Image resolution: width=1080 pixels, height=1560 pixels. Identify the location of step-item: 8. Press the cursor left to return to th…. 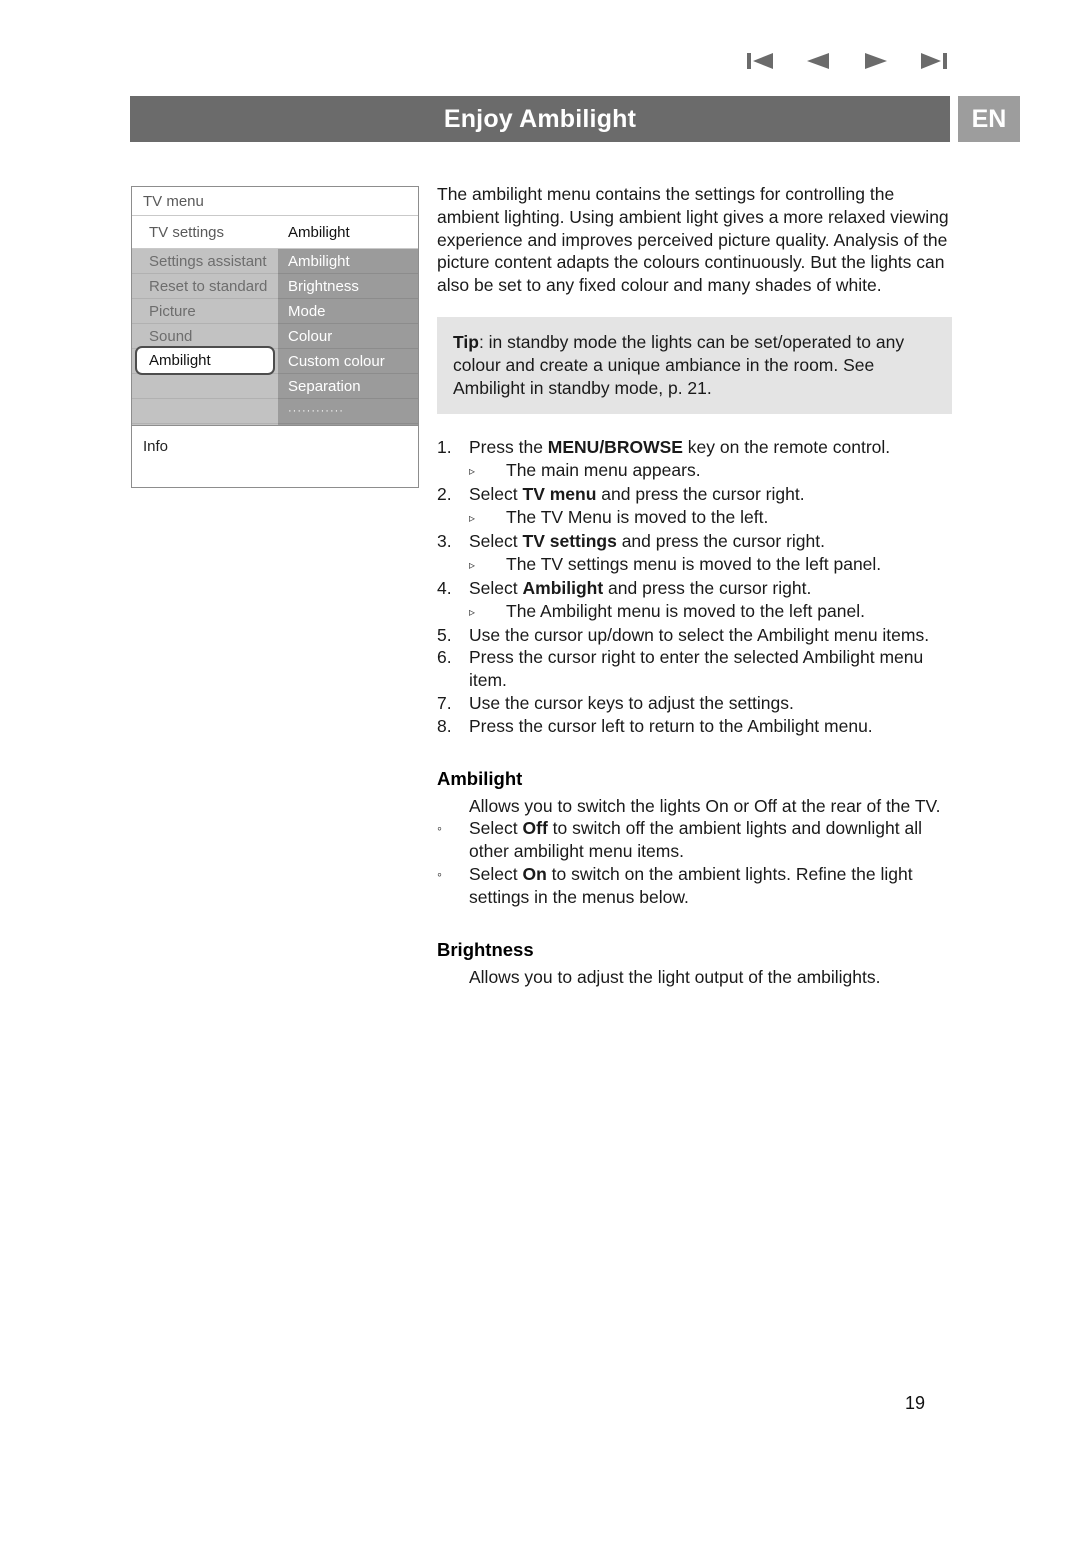
(694, 726).